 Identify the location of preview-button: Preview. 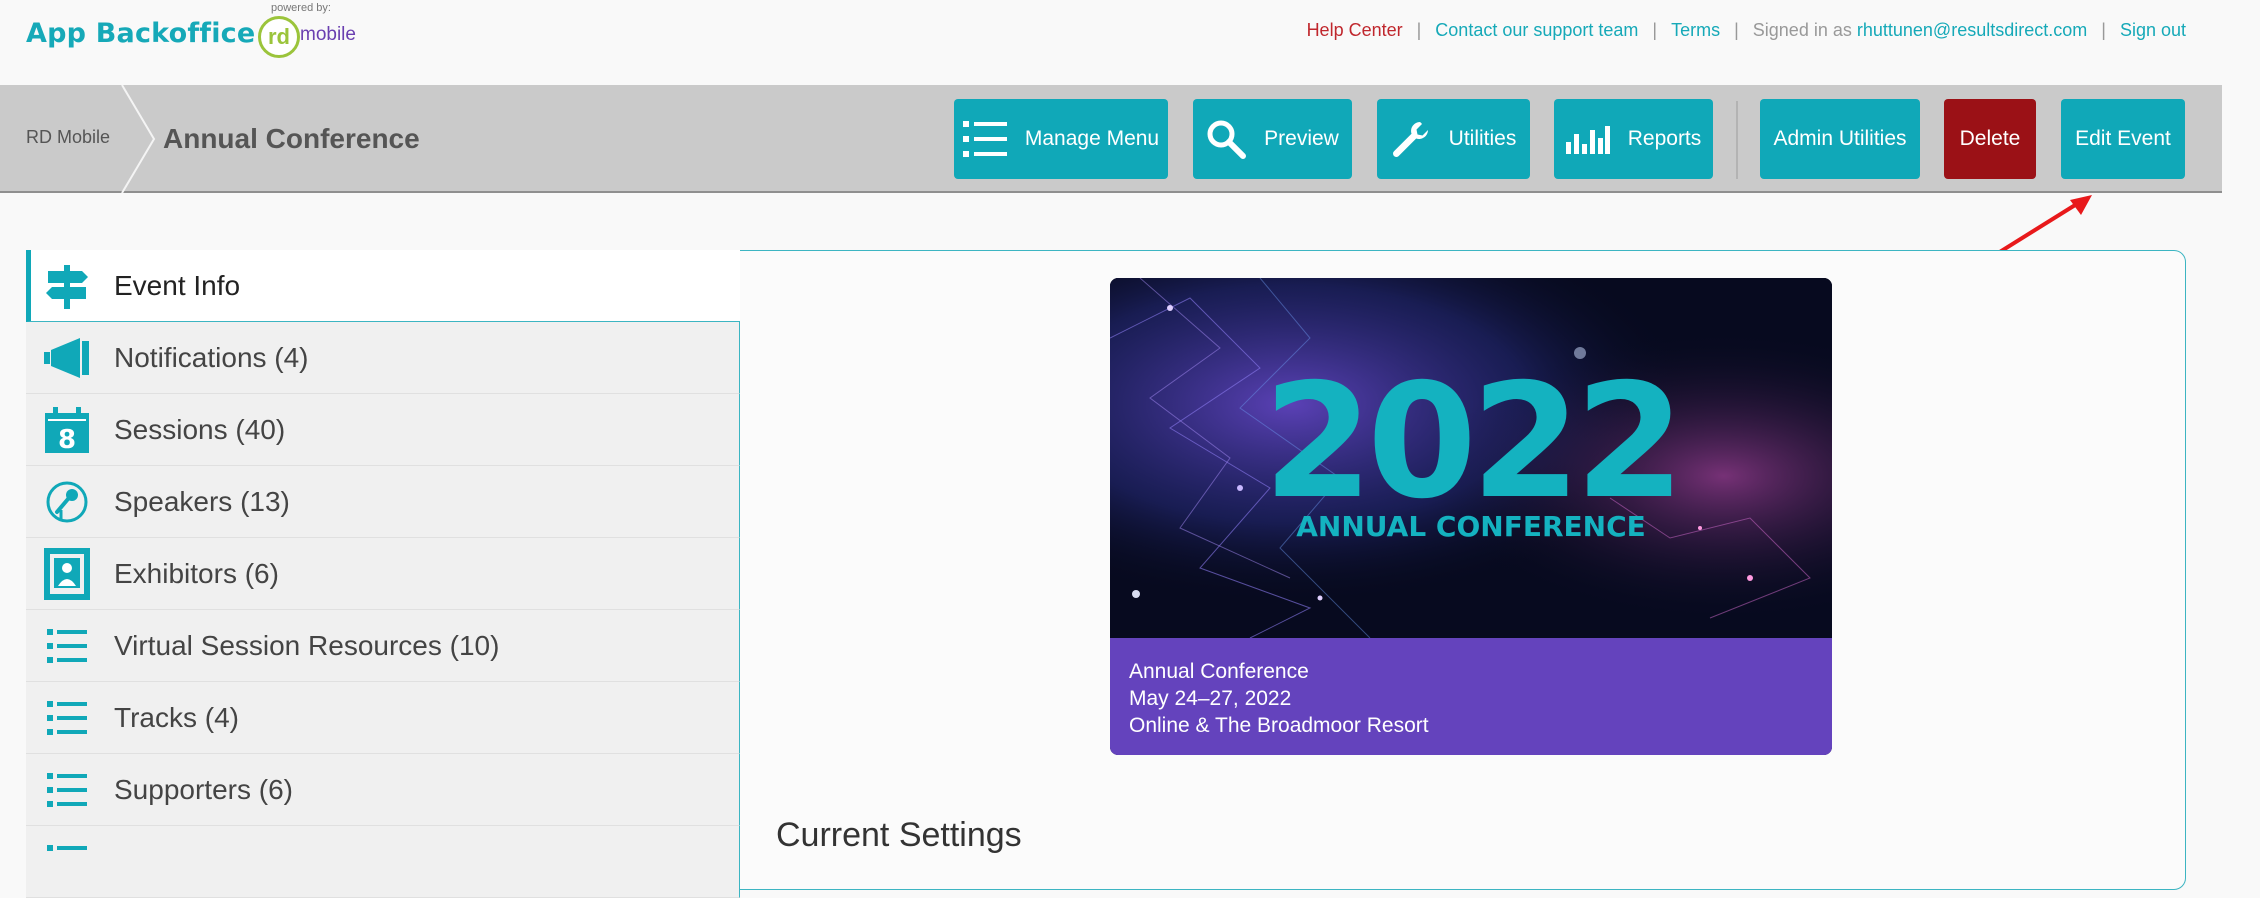
(1272, 139).